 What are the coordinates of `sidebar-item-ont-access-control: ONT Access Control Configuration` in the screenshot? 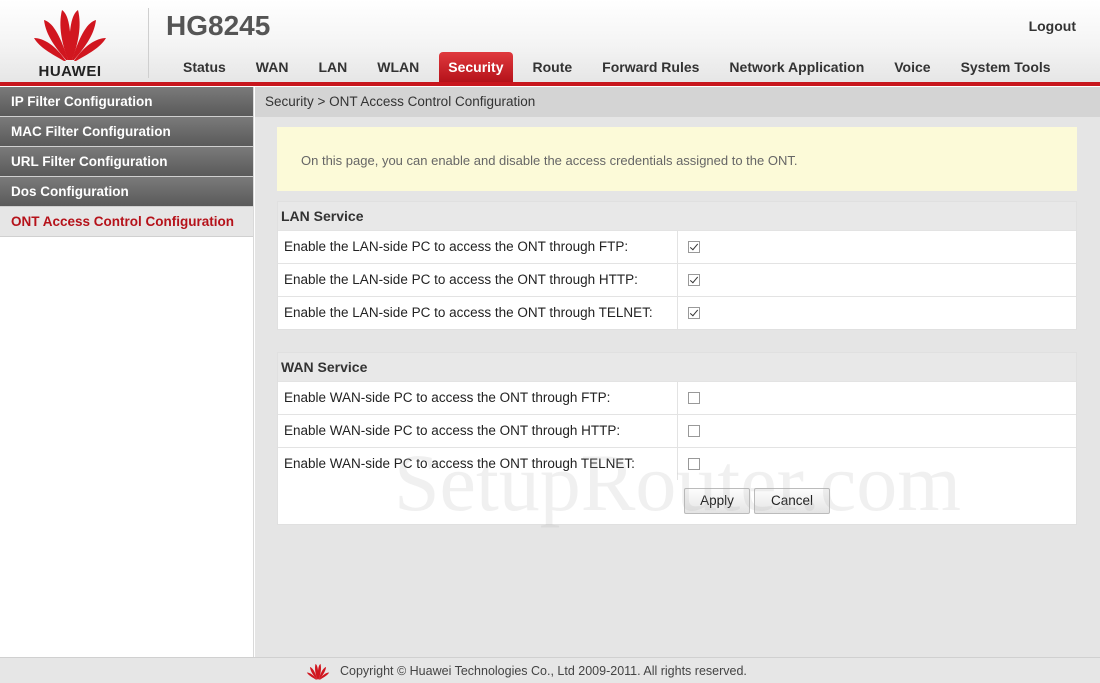 It's located at (126, 222).